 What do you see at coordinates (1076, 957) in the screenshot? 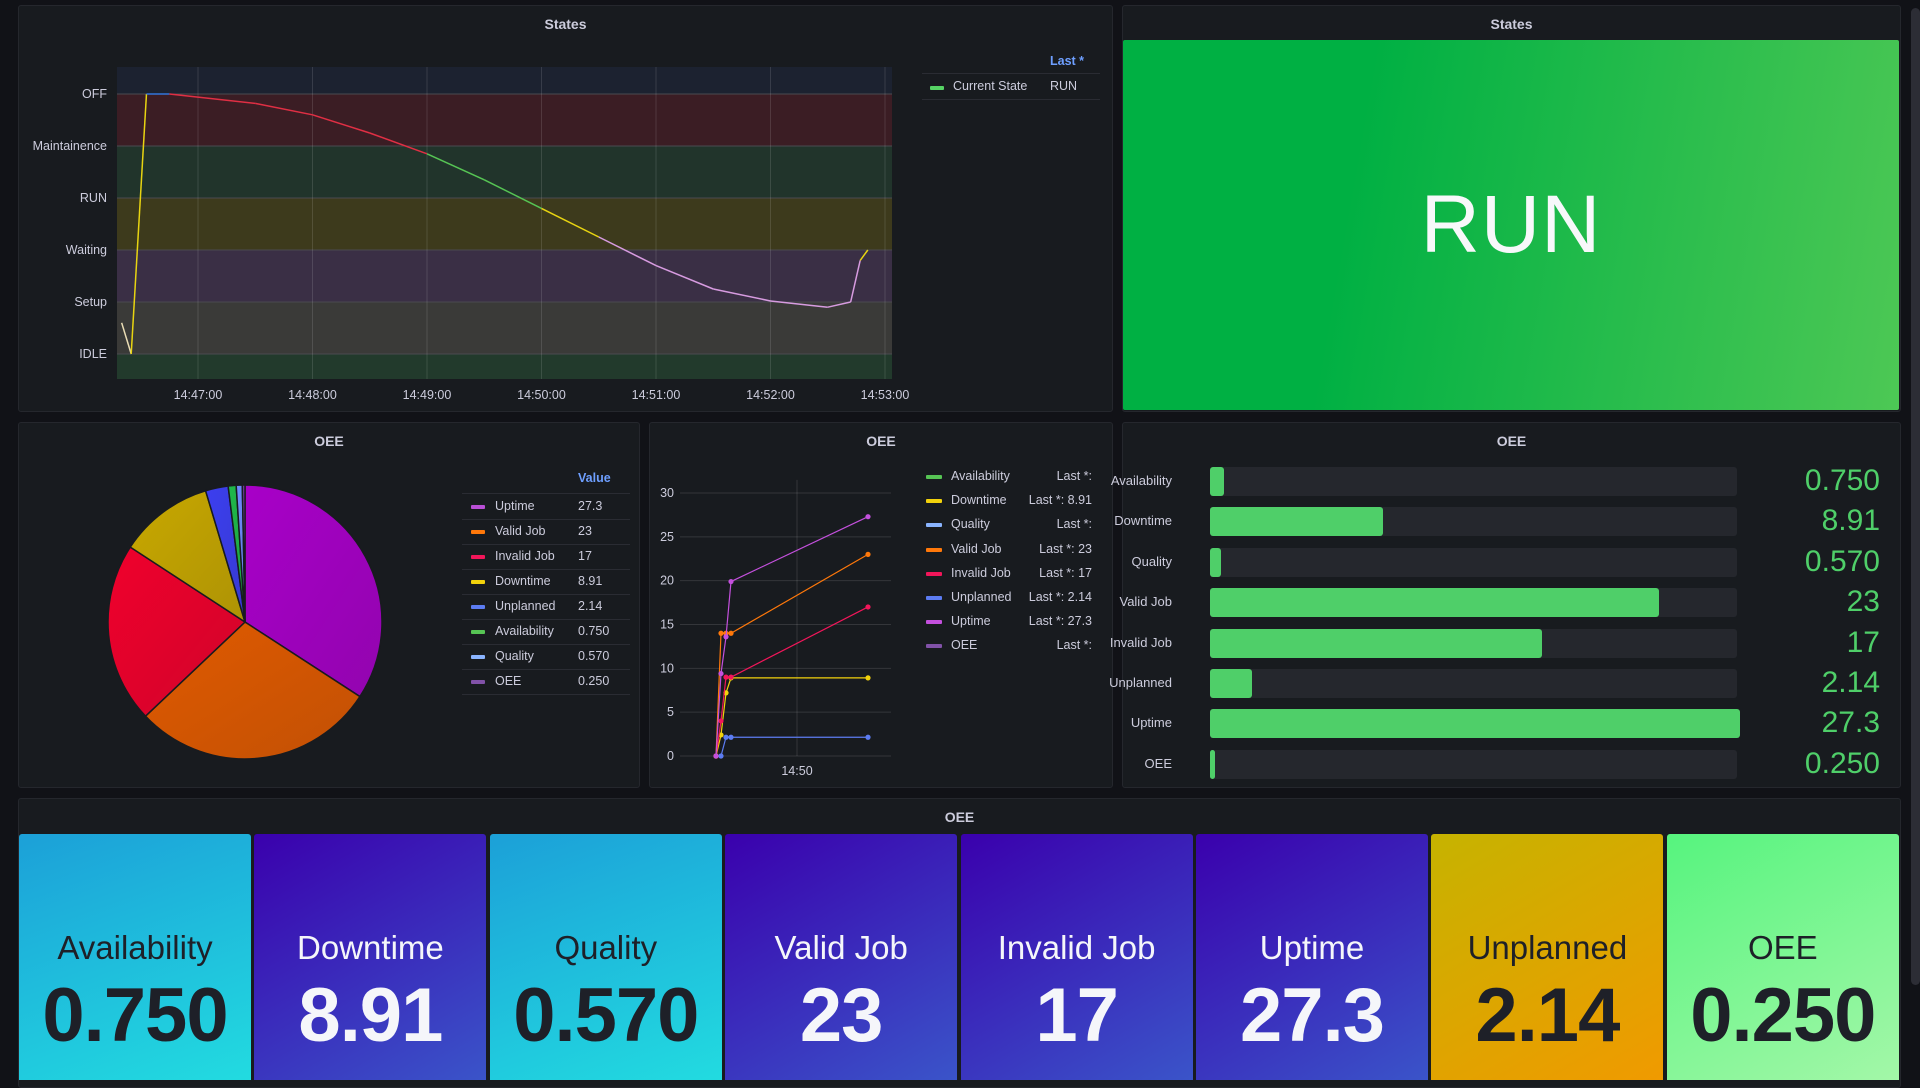
I see `stat-tile-invalid-job: Invalid Job 17` at bounding box center [1076, 957].